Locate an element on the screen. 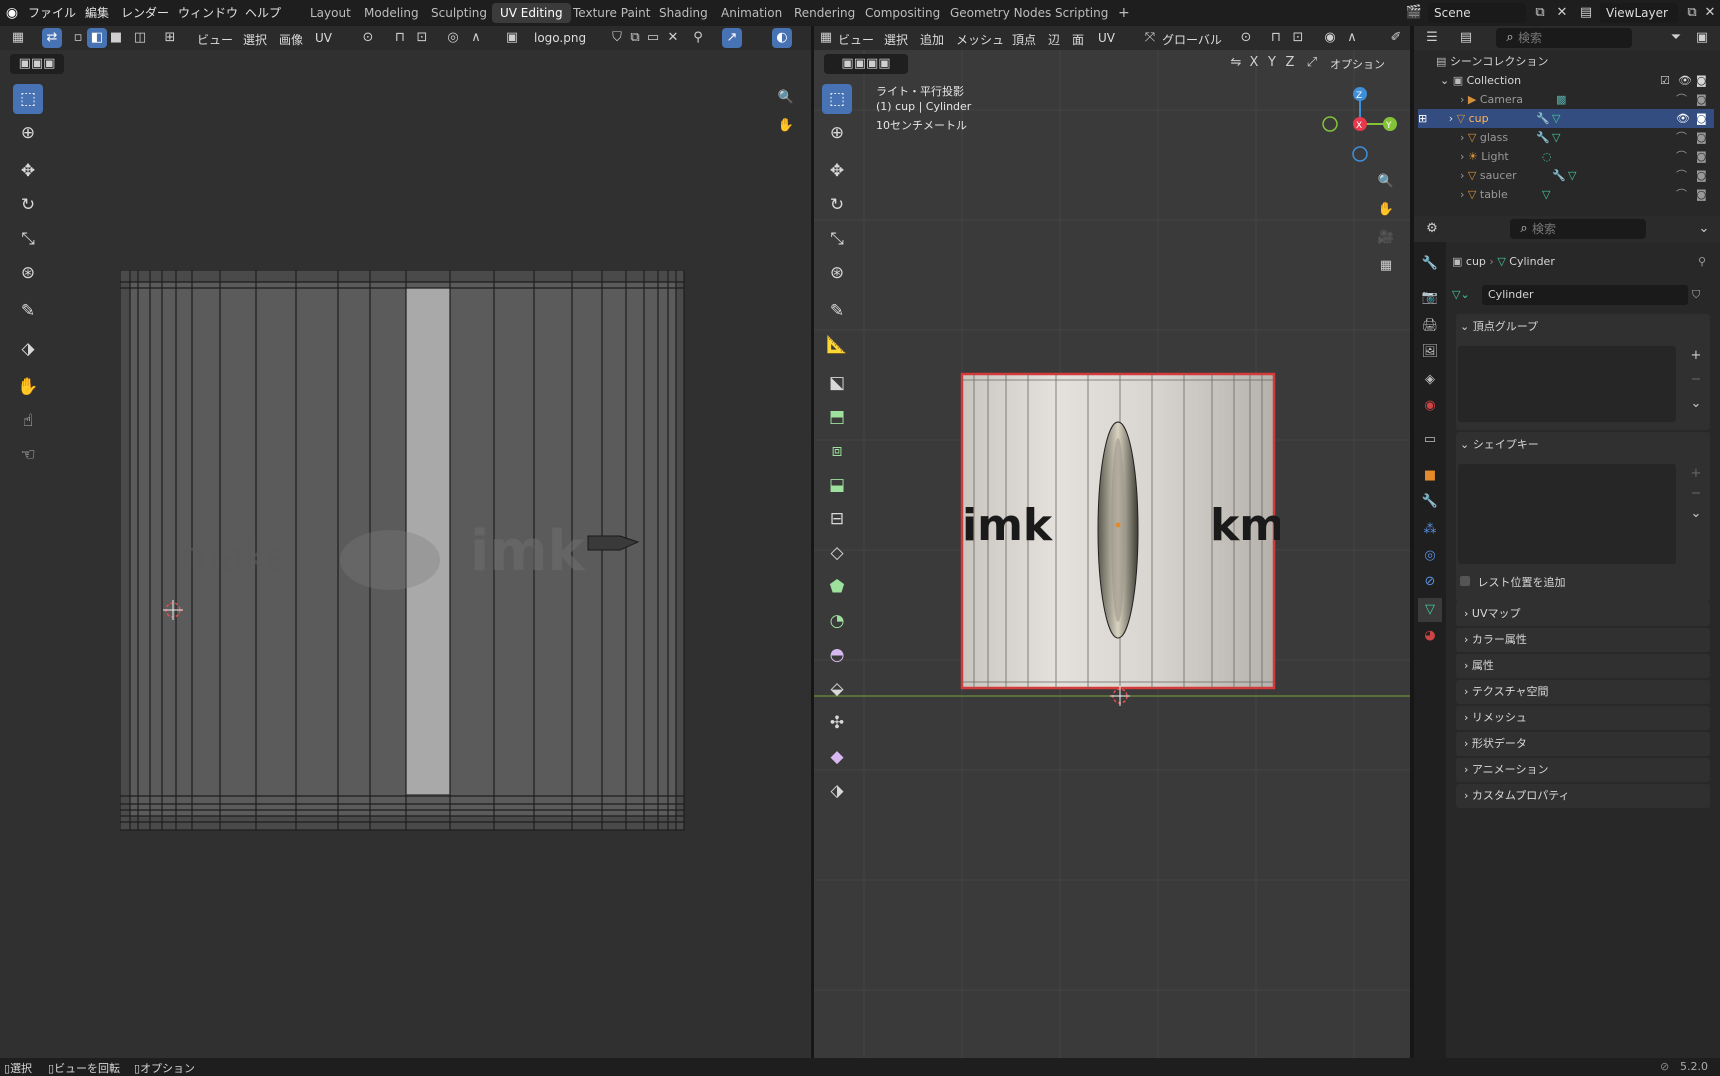 The height and width of the screenshot is (1076, 1720). tab-geometry-nodes: Geometry Nodes is located at coordinates (1000, 13).